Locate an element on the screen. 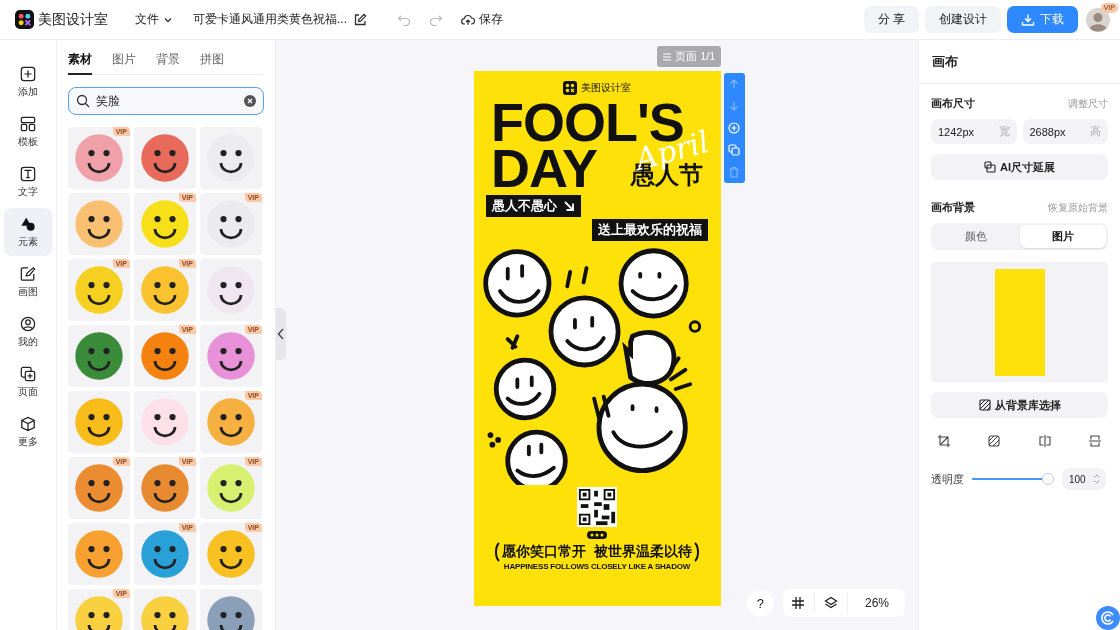  stepper-icon is located at coordinates (1097, 479).